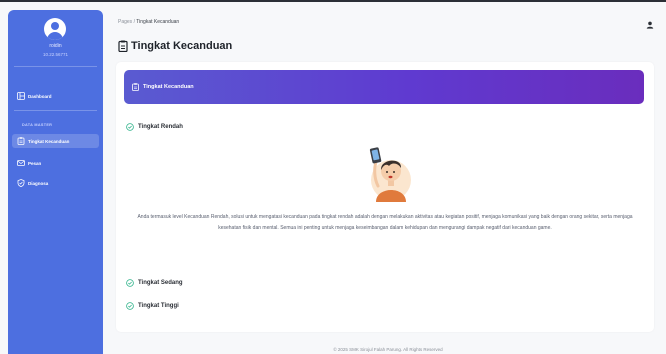 Image resolution: width=666 pixels, height=354 pixels. What do you see at coordinates (158, 22) in the screenshot?
I see `breadcrumb-current: Tingkat Kecanduan` at bounding box center [158, 22].